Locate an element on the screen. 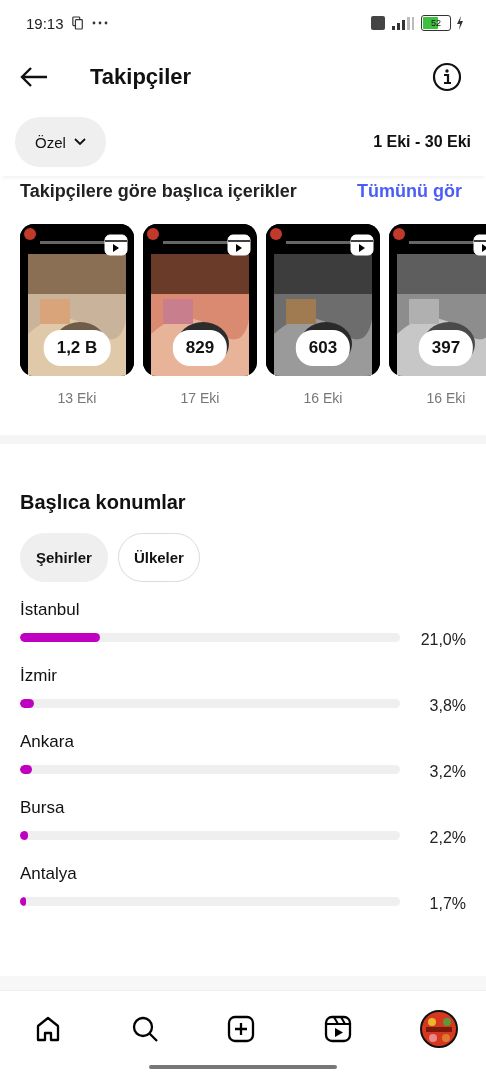 The image size is (486, 1080). percentage: 1,7% is located at coordinates (447, 904).